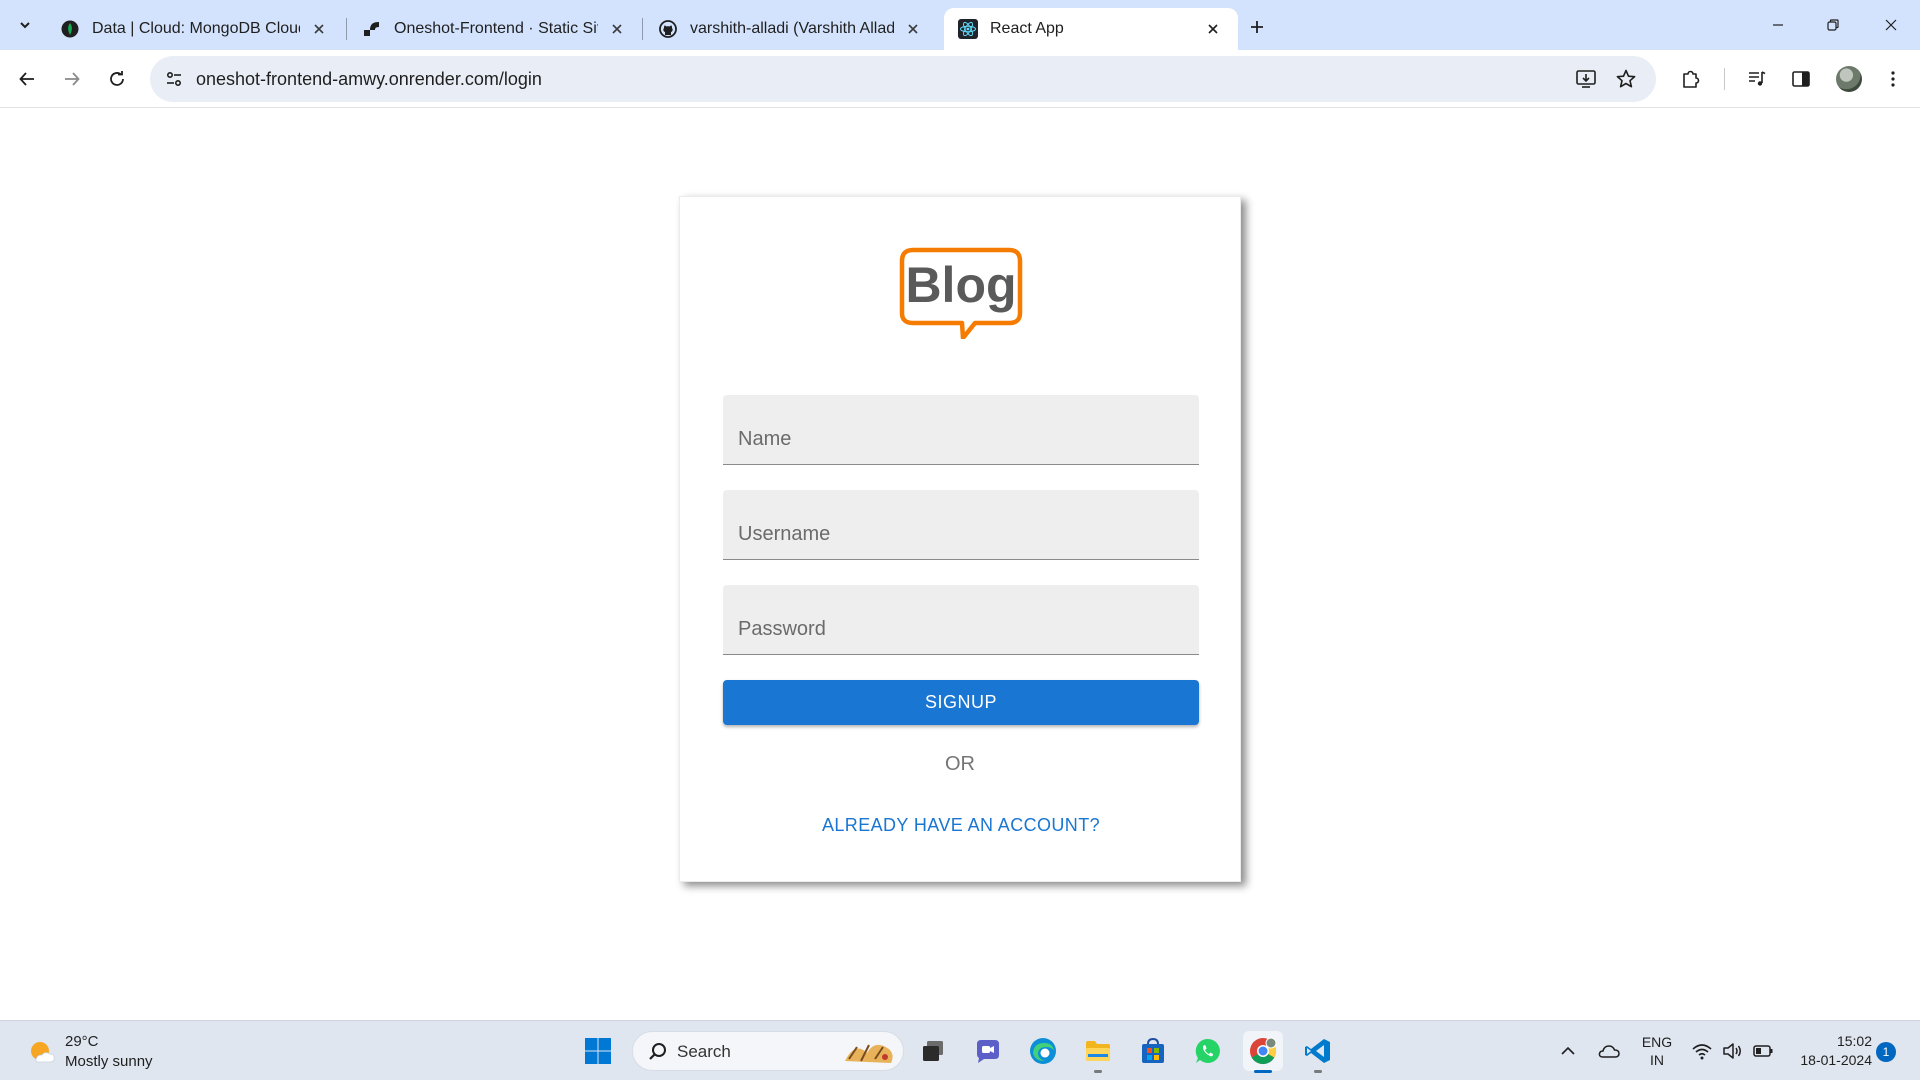  What do you see at coordinates (869, 1053) in the screenshot?
I see `search-highlight-illustration-icon` at bounding box center [869, 1053].